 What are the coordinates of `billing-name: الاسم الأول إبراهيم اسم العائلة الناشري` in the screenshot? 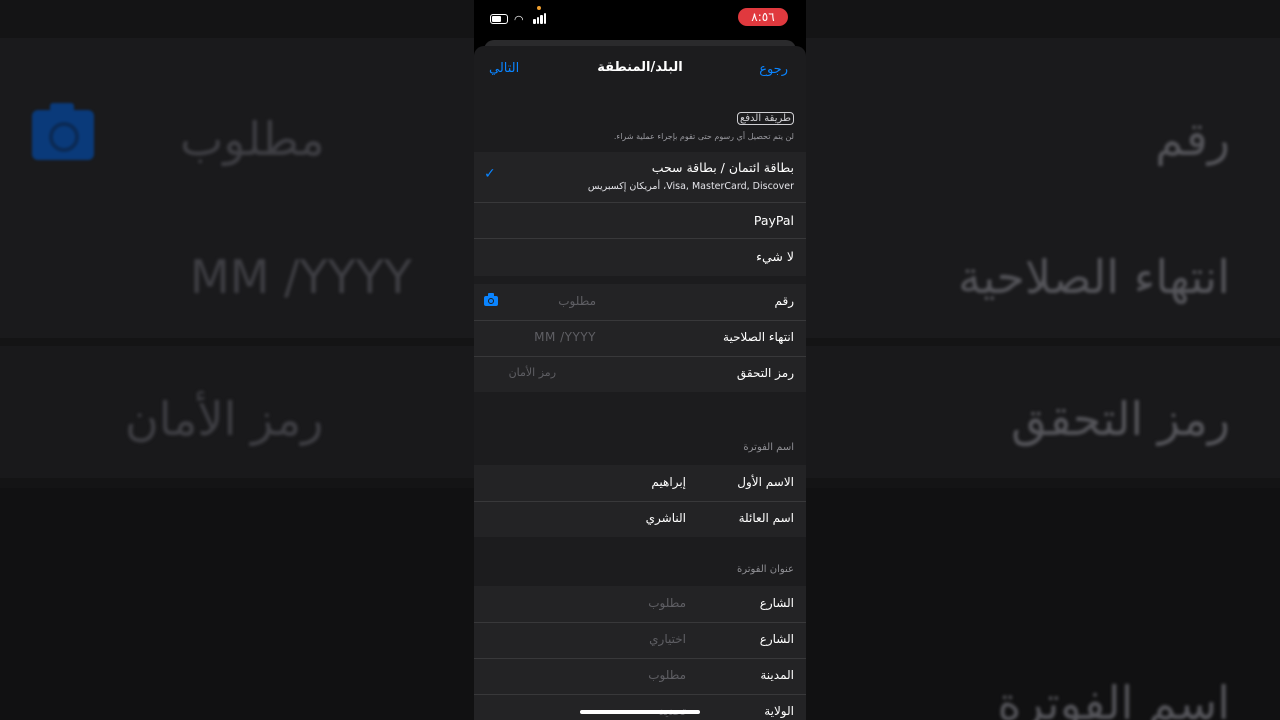 It's located at (640, 501).